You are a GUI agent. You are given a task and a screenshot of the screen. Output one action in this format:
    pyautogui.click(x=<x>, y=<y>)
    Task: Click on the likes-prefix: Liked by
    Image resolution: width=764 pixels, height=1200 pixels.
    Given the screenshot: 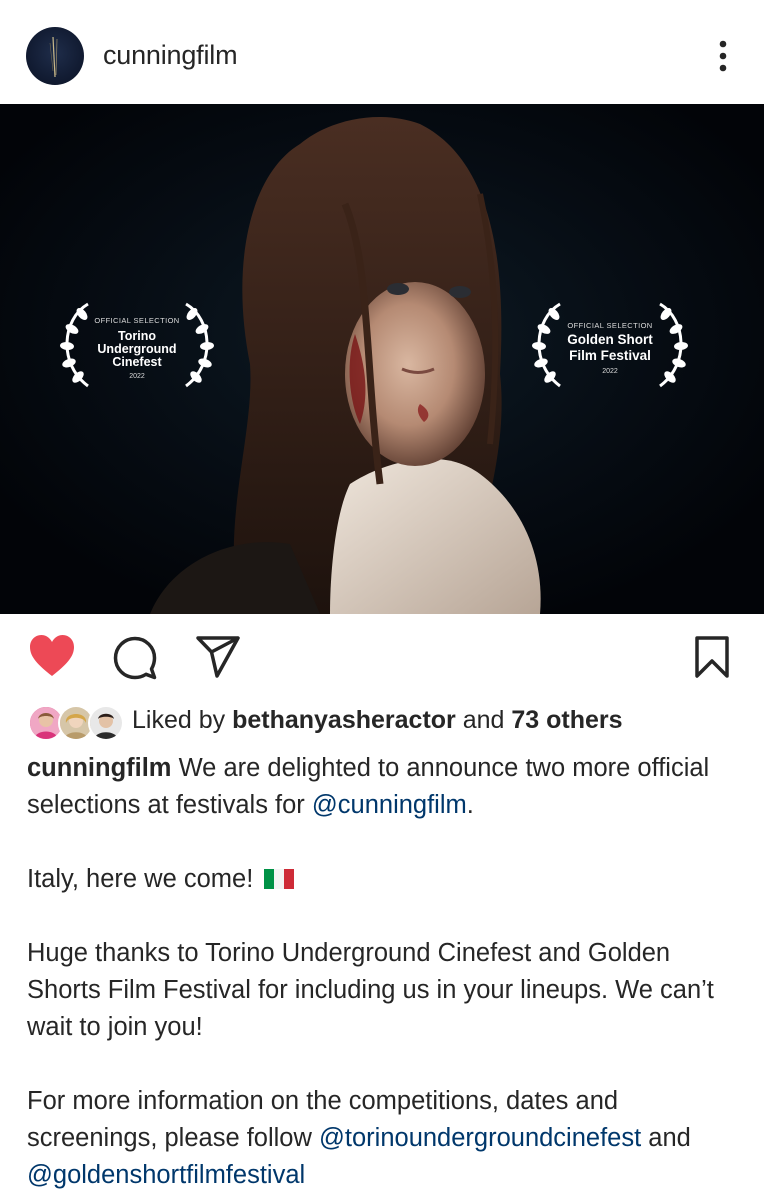 What is the action you would take?
    pyautogui.click(x=179, y=720)
    